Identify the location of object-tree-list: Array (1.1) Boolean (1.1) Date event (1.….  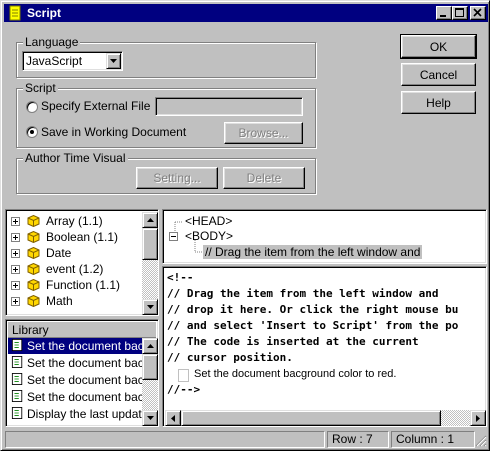
(76, 263).